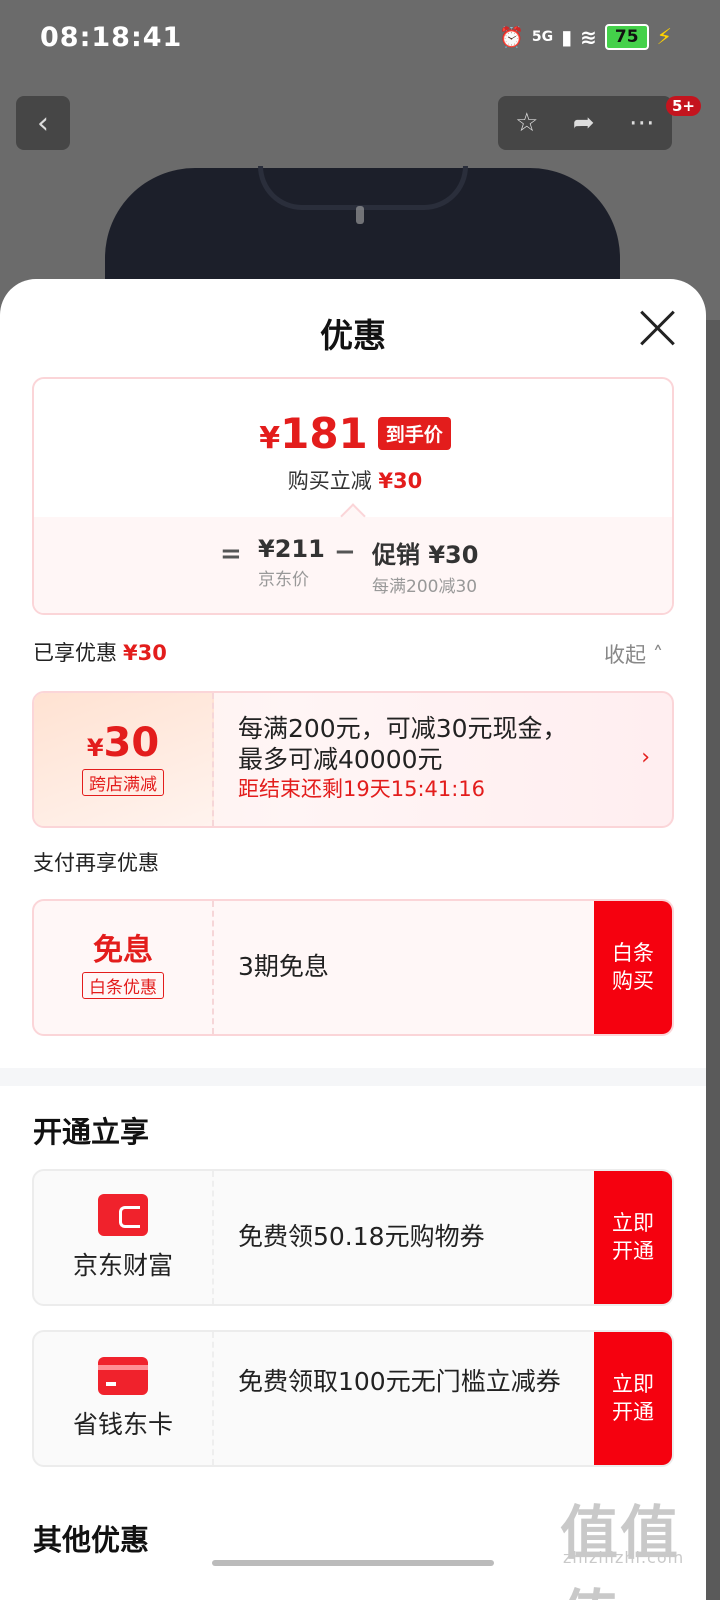 This screenshot has height=1600, width=720. What do you see at coordinates (123, 1375) in the screenshot?
I see `credit-card-icon` at bounding box center [123, 1375].